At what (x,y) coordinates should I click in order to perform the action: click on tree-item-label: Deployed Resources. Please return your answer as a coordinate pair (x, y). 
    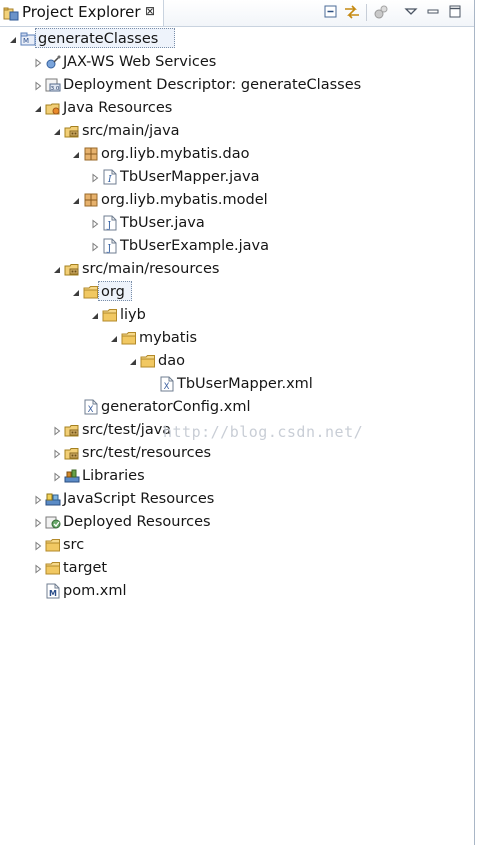
    Looking at the image, I should click on (137, 522).